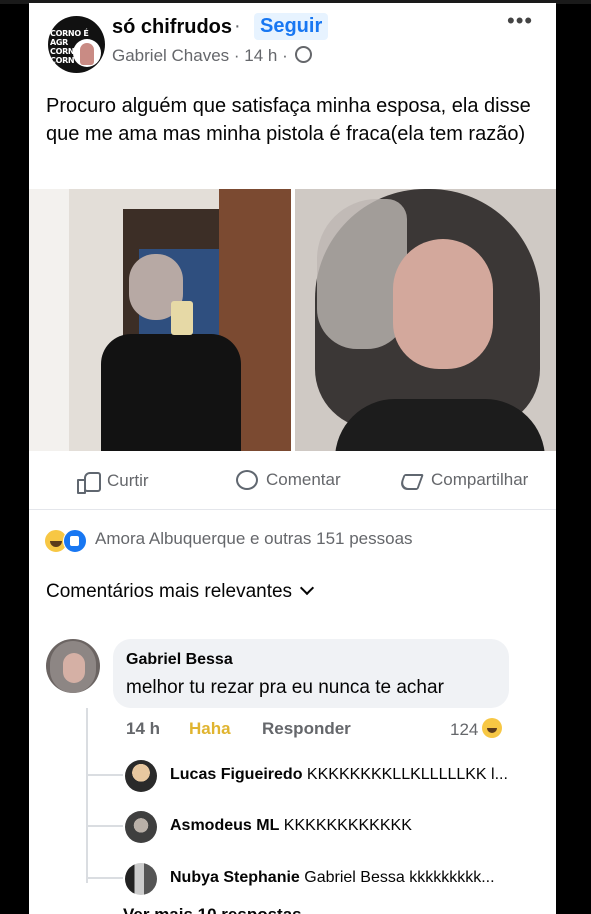  I want to click on comment-author: Gabriel Bessa, so click(179, 660).